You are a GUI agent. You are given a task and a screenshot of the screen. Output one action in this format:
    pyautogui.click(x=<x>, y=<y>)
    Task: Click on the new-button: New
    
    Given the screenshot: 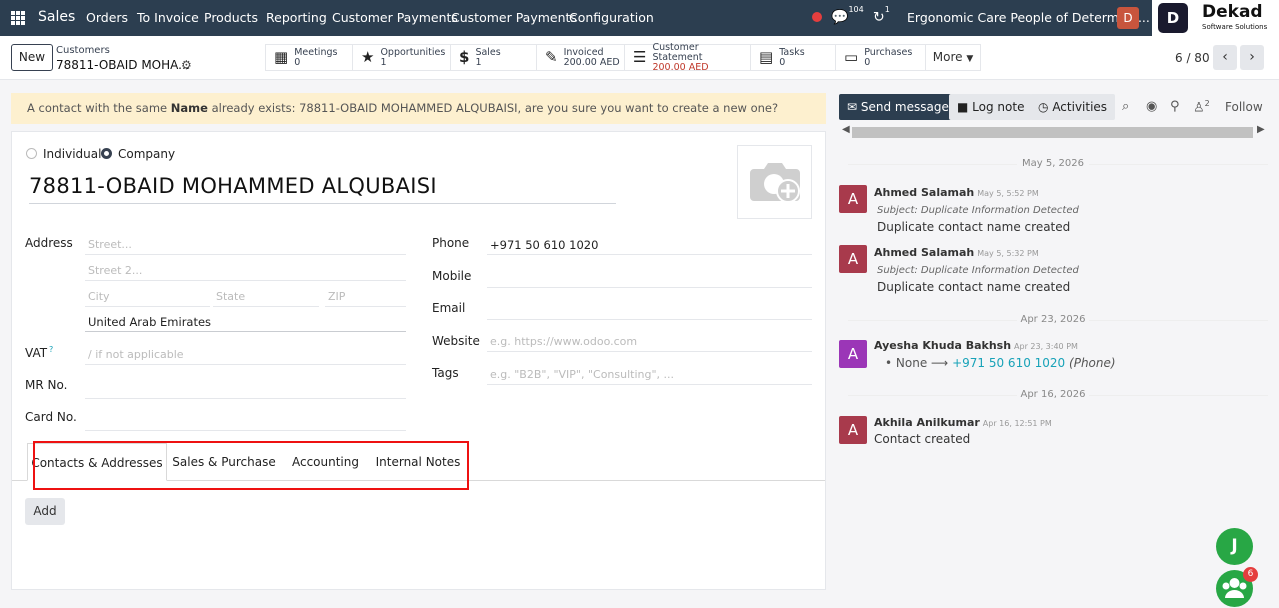 What is the action you would take?
    pyautogui.click(x=32, y=57)
    